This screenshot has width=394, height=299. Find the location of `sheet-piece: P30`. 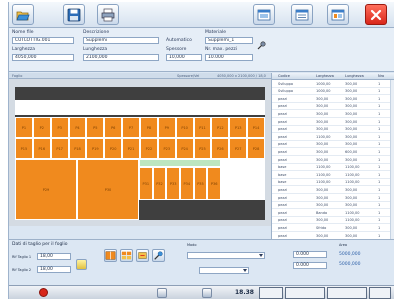

sheet-piece: P30 is located at coordinates (108, 189).